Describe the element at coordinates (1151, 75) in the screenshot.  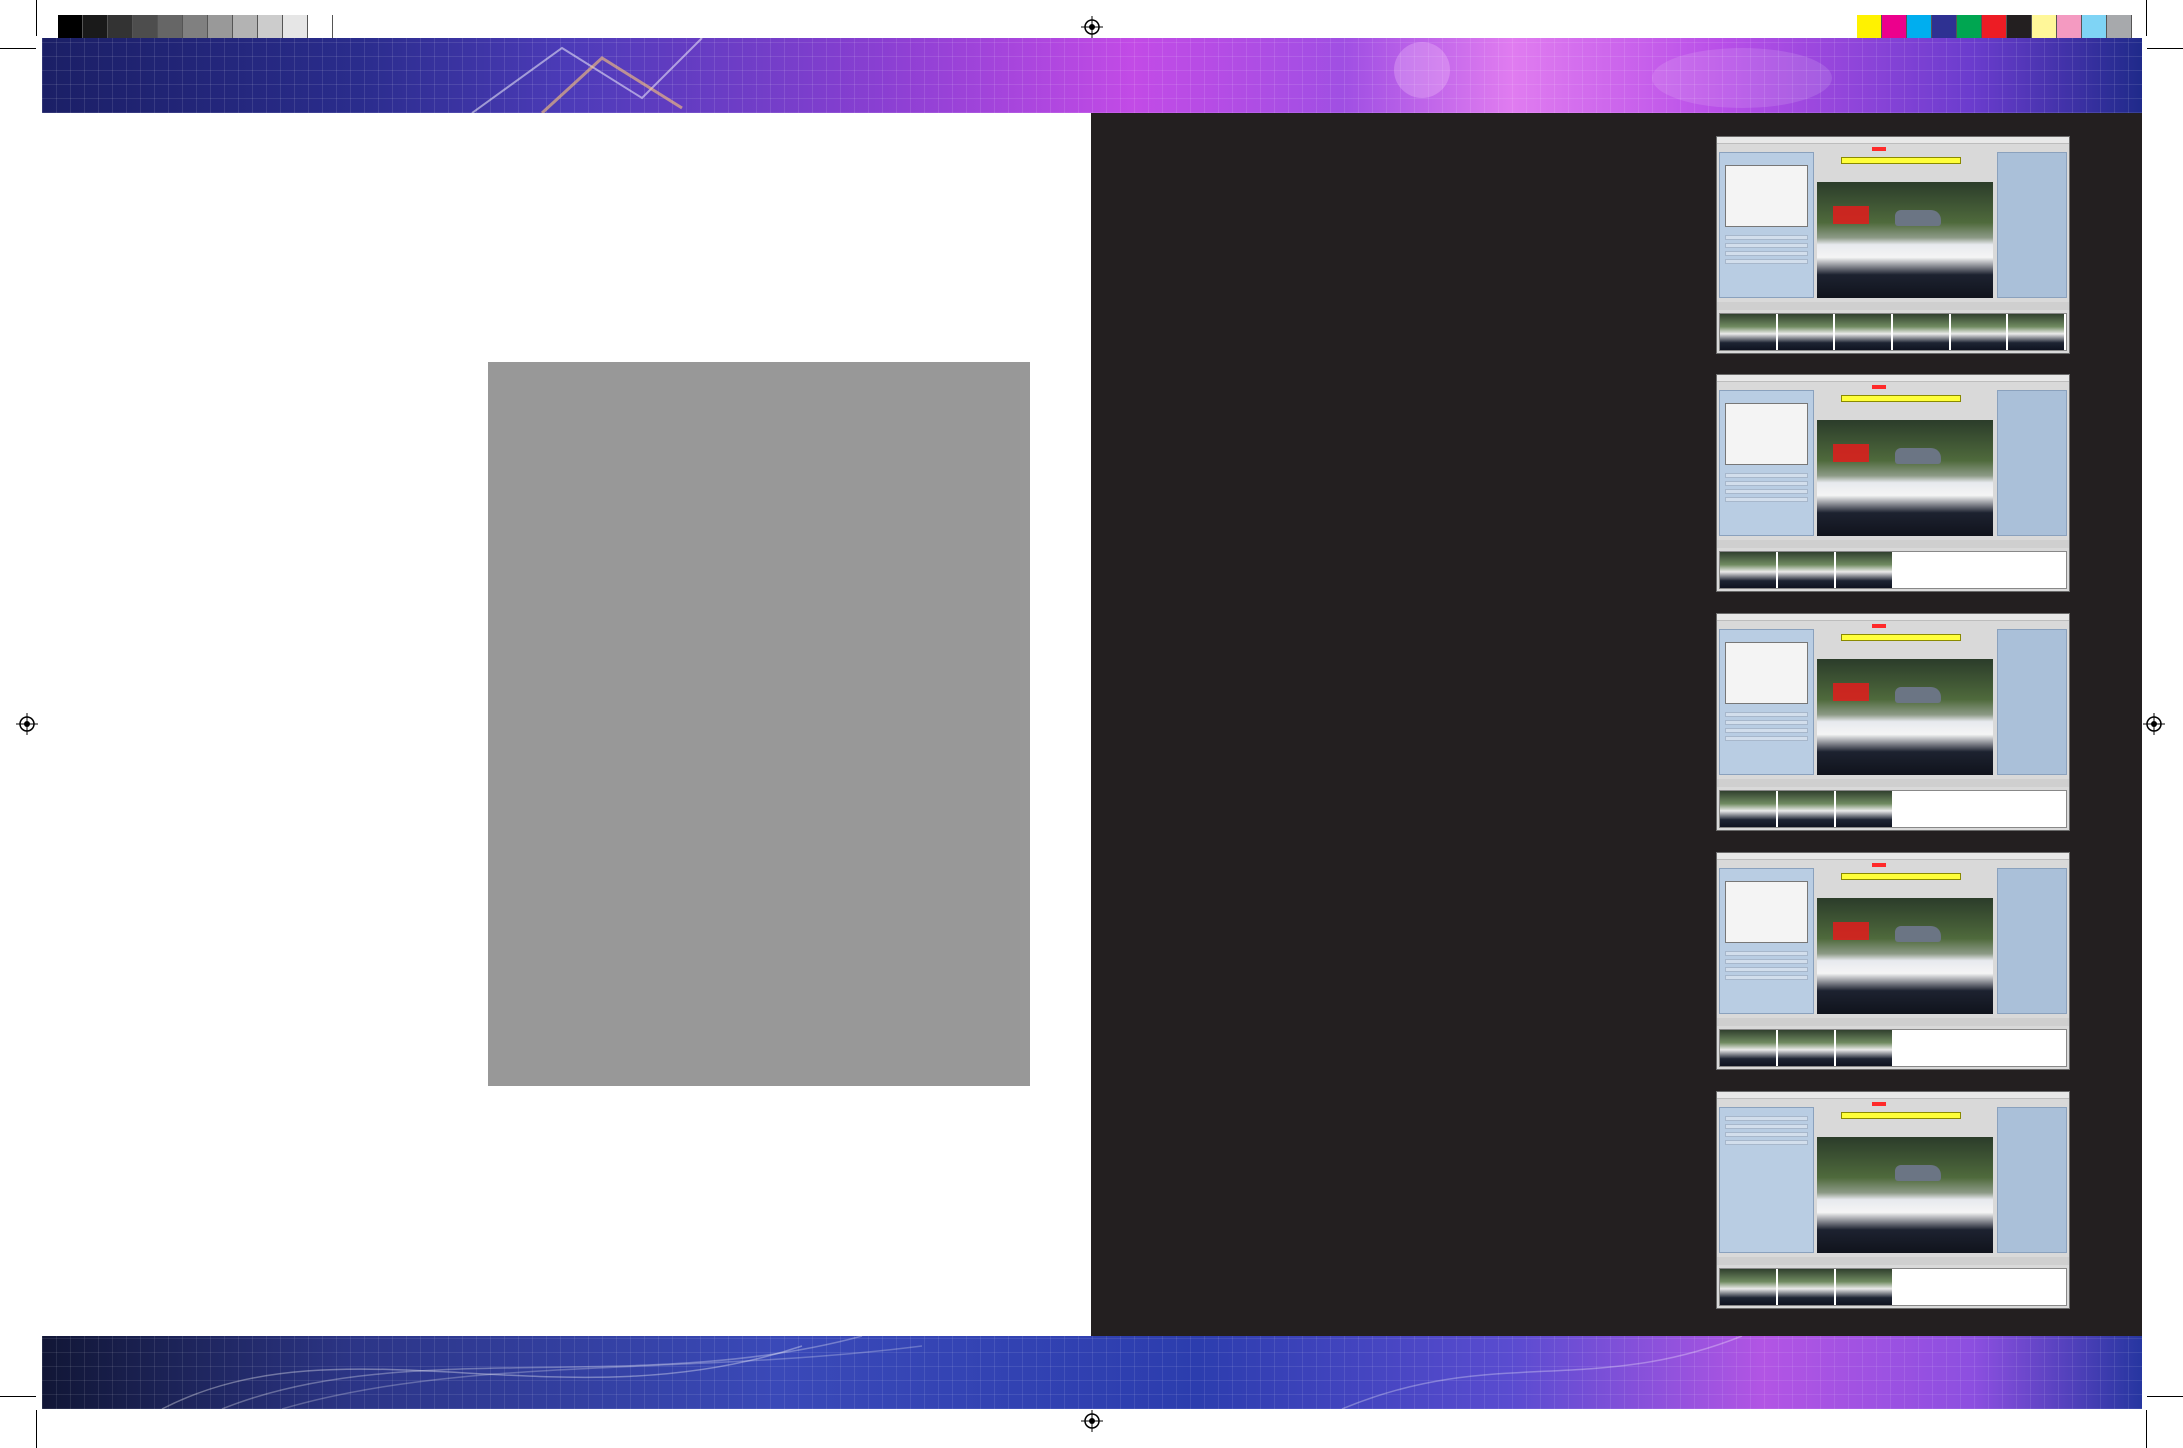
I see `header-network-lines` at that location.